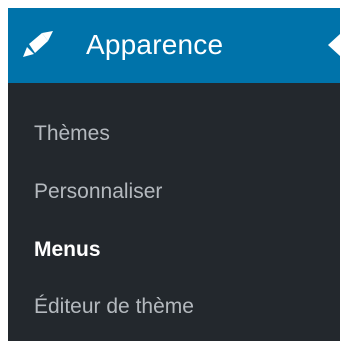  Describe the element at coordinates (38, 44) in the screenshot. I see `brush-icon` at that location.